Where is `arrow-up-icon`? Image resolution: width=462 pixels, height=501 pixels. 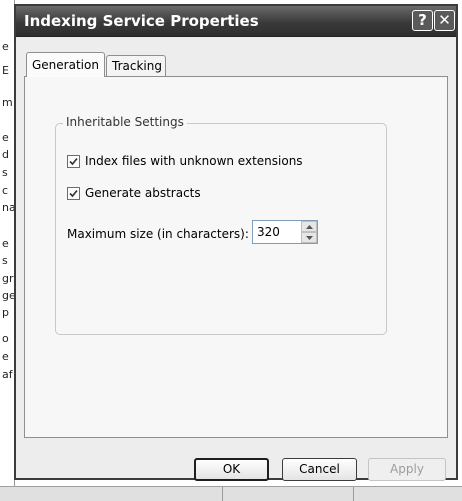
arrow-up-icon is located at coordinates (309, 226).